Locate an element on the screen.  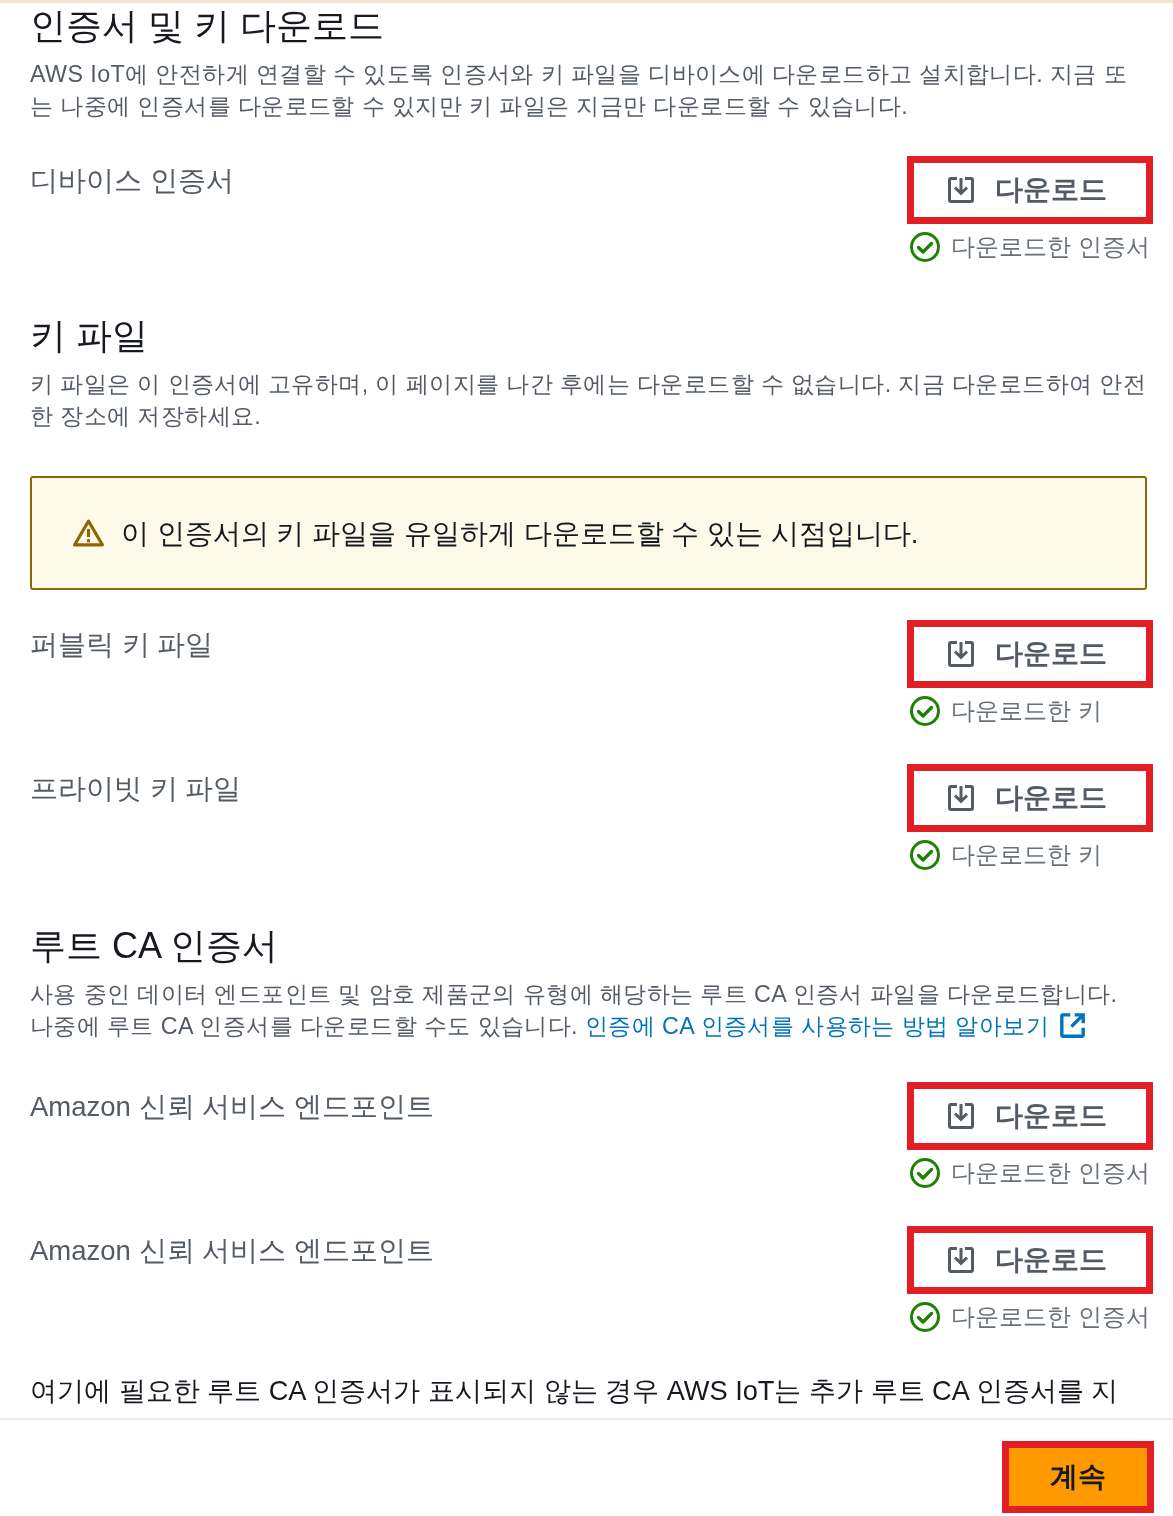
file-label: 디바이스 인증서 is located at coordinates (132, 181).